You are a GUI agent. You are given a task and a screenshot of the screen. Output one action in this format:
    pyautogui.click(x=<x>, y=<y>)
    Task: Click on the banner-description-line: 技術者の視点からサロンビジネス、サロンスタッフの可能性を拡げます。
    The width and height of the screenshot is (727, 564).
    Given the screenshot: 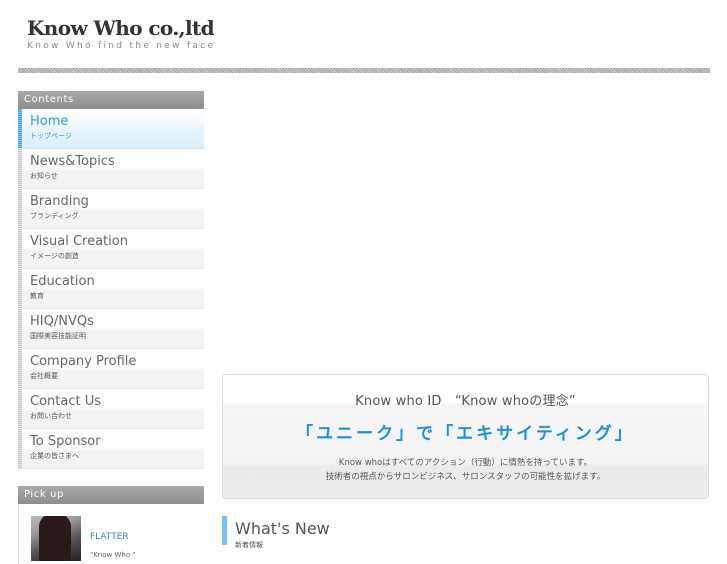 What is the action you would take?
    pyautogui.click(x=465, y=477)
    